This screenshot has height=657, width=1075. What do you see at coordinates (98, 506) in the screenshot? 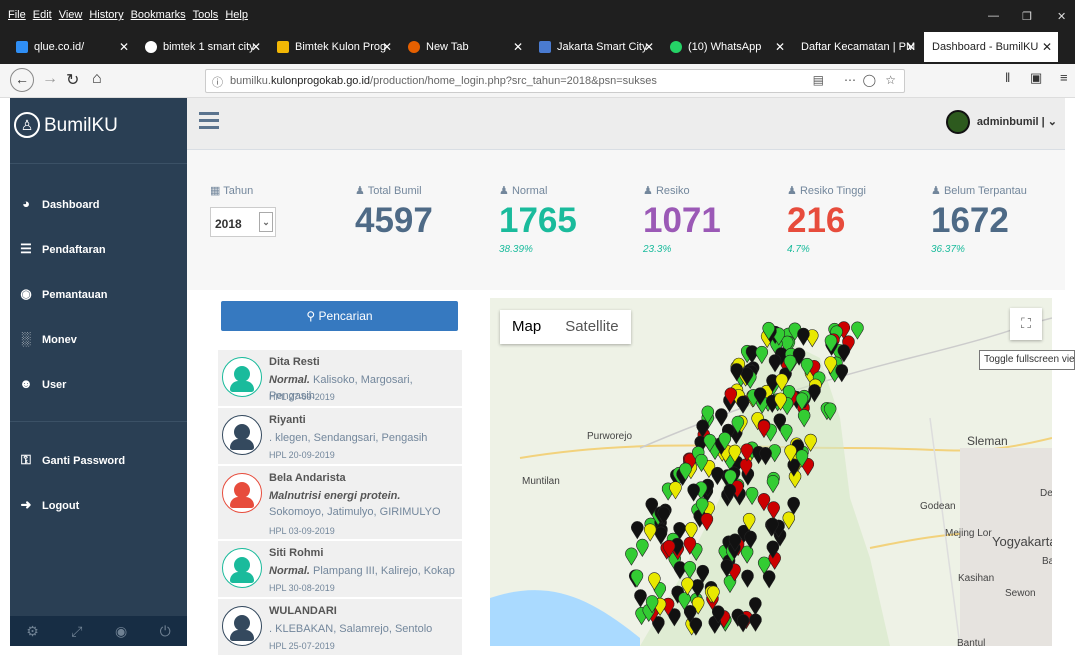
I see `sidebar-item-logout: ➜ Logout` at bounding box center [98, 506].